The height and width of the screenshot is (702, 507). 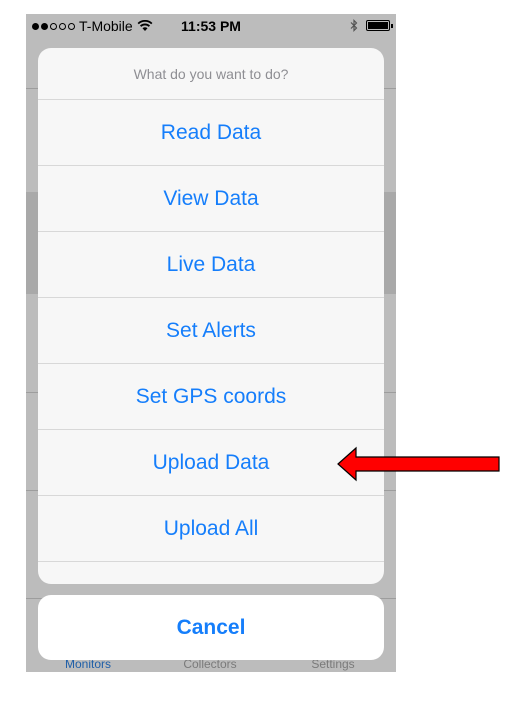 I want to click on set-alerts-button: Set Alerts, so click(x=211, y=331).